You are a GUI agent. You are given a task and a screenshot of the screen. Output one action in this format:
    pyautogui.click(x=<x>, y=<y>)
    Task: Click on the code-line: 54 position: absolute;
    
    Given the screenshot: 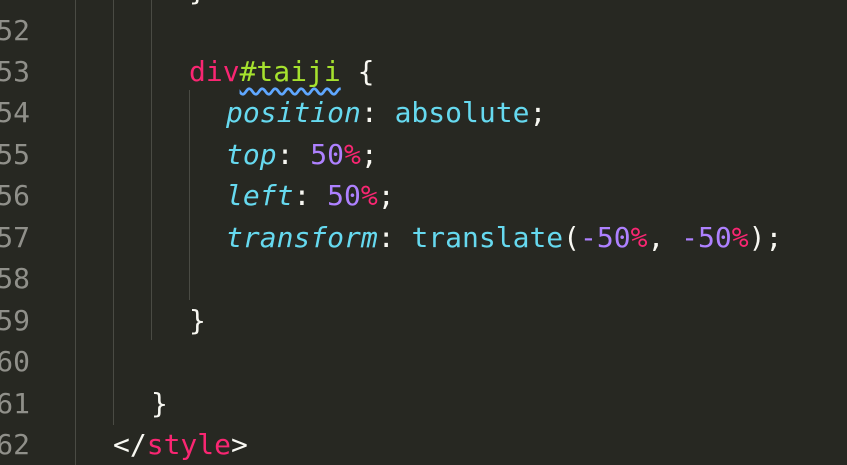 What is the action you would take?
    pyautogui.click(x=423, y=113)
    